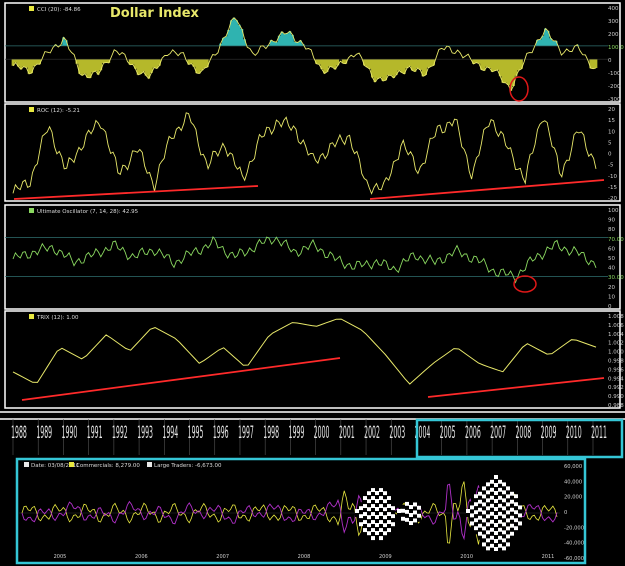 This screenshot has height=566, width=625. I want to click on y-tick-label: 90, so click(611, 221).